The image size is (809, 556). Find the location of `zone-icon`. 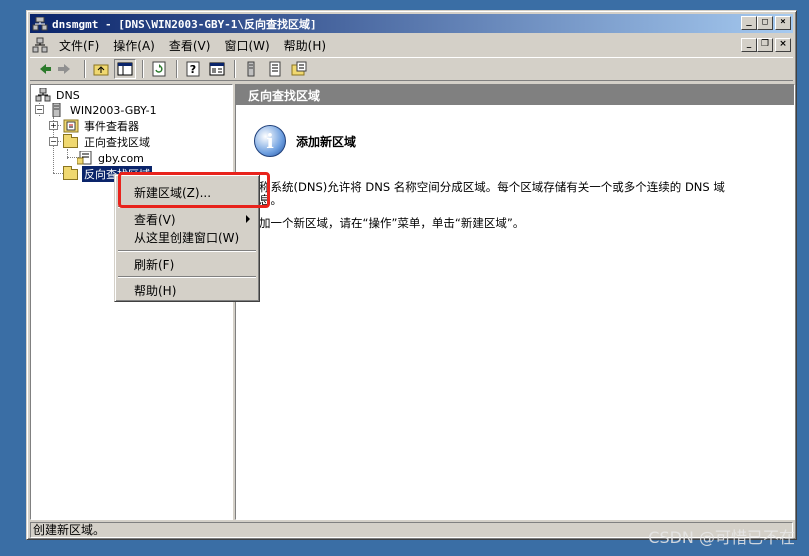

zone-icon is located at coordinates (299, 68).